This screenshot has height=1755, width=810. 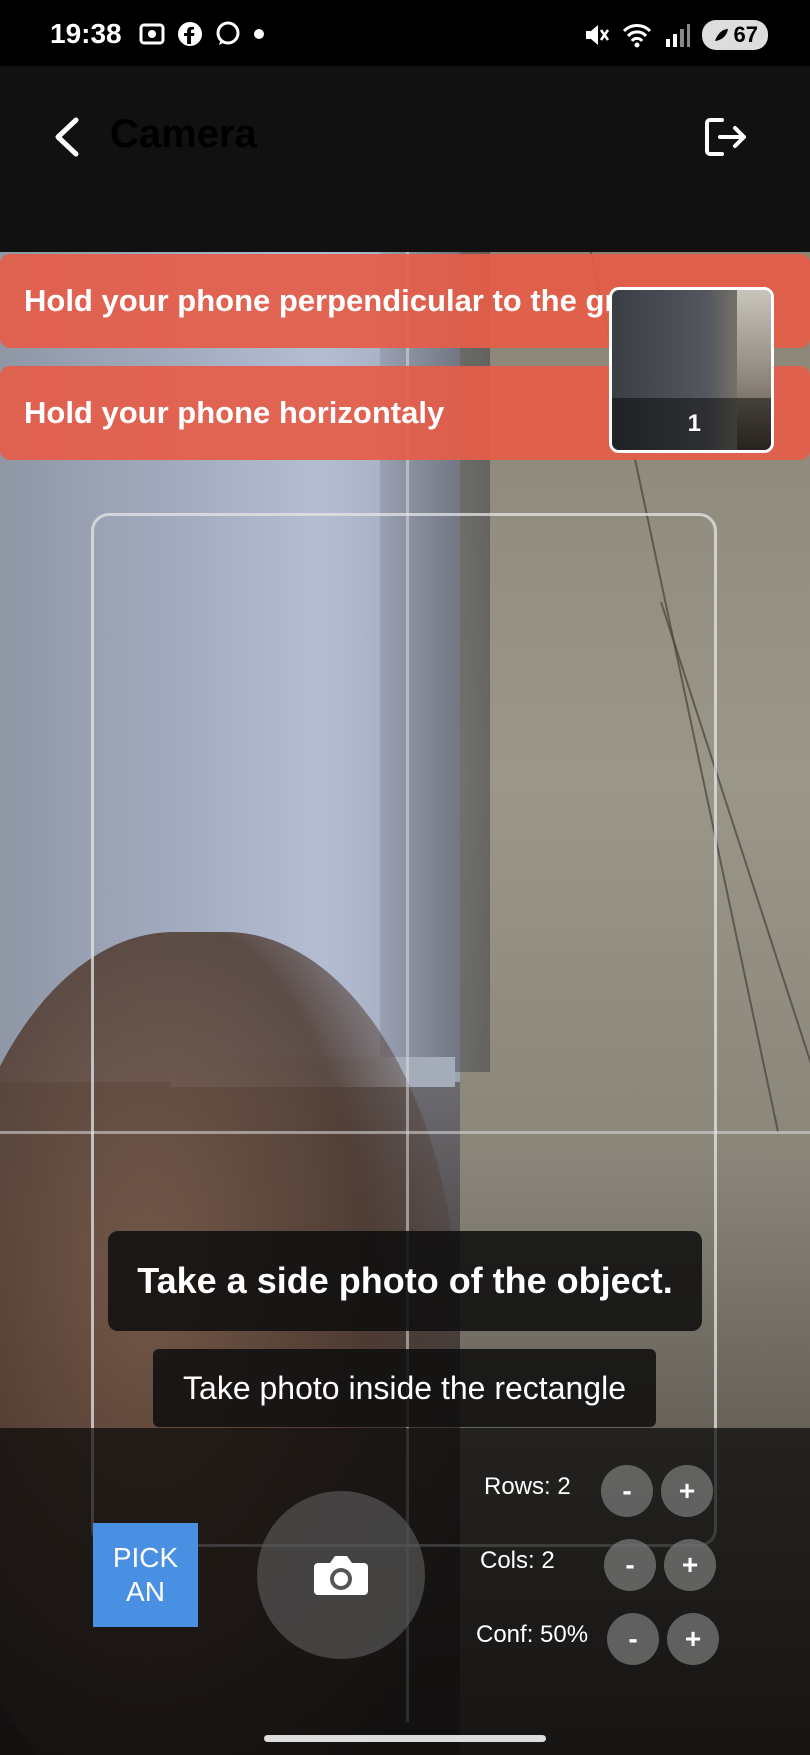 I want to click on camera-icon, so click(x=341, y=1575).